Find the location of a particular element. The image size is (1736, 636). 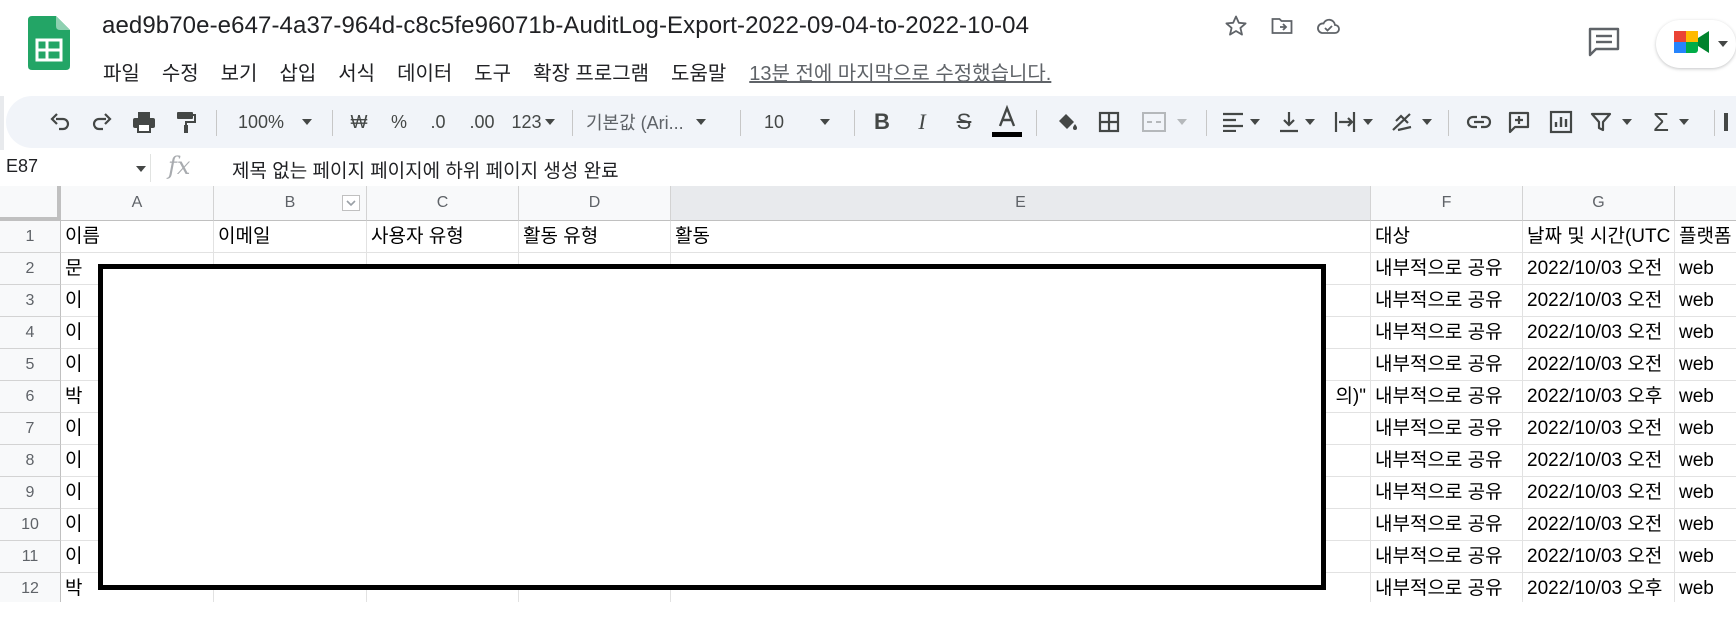

row-header-5: 5 is located at coordinates (30, 365).